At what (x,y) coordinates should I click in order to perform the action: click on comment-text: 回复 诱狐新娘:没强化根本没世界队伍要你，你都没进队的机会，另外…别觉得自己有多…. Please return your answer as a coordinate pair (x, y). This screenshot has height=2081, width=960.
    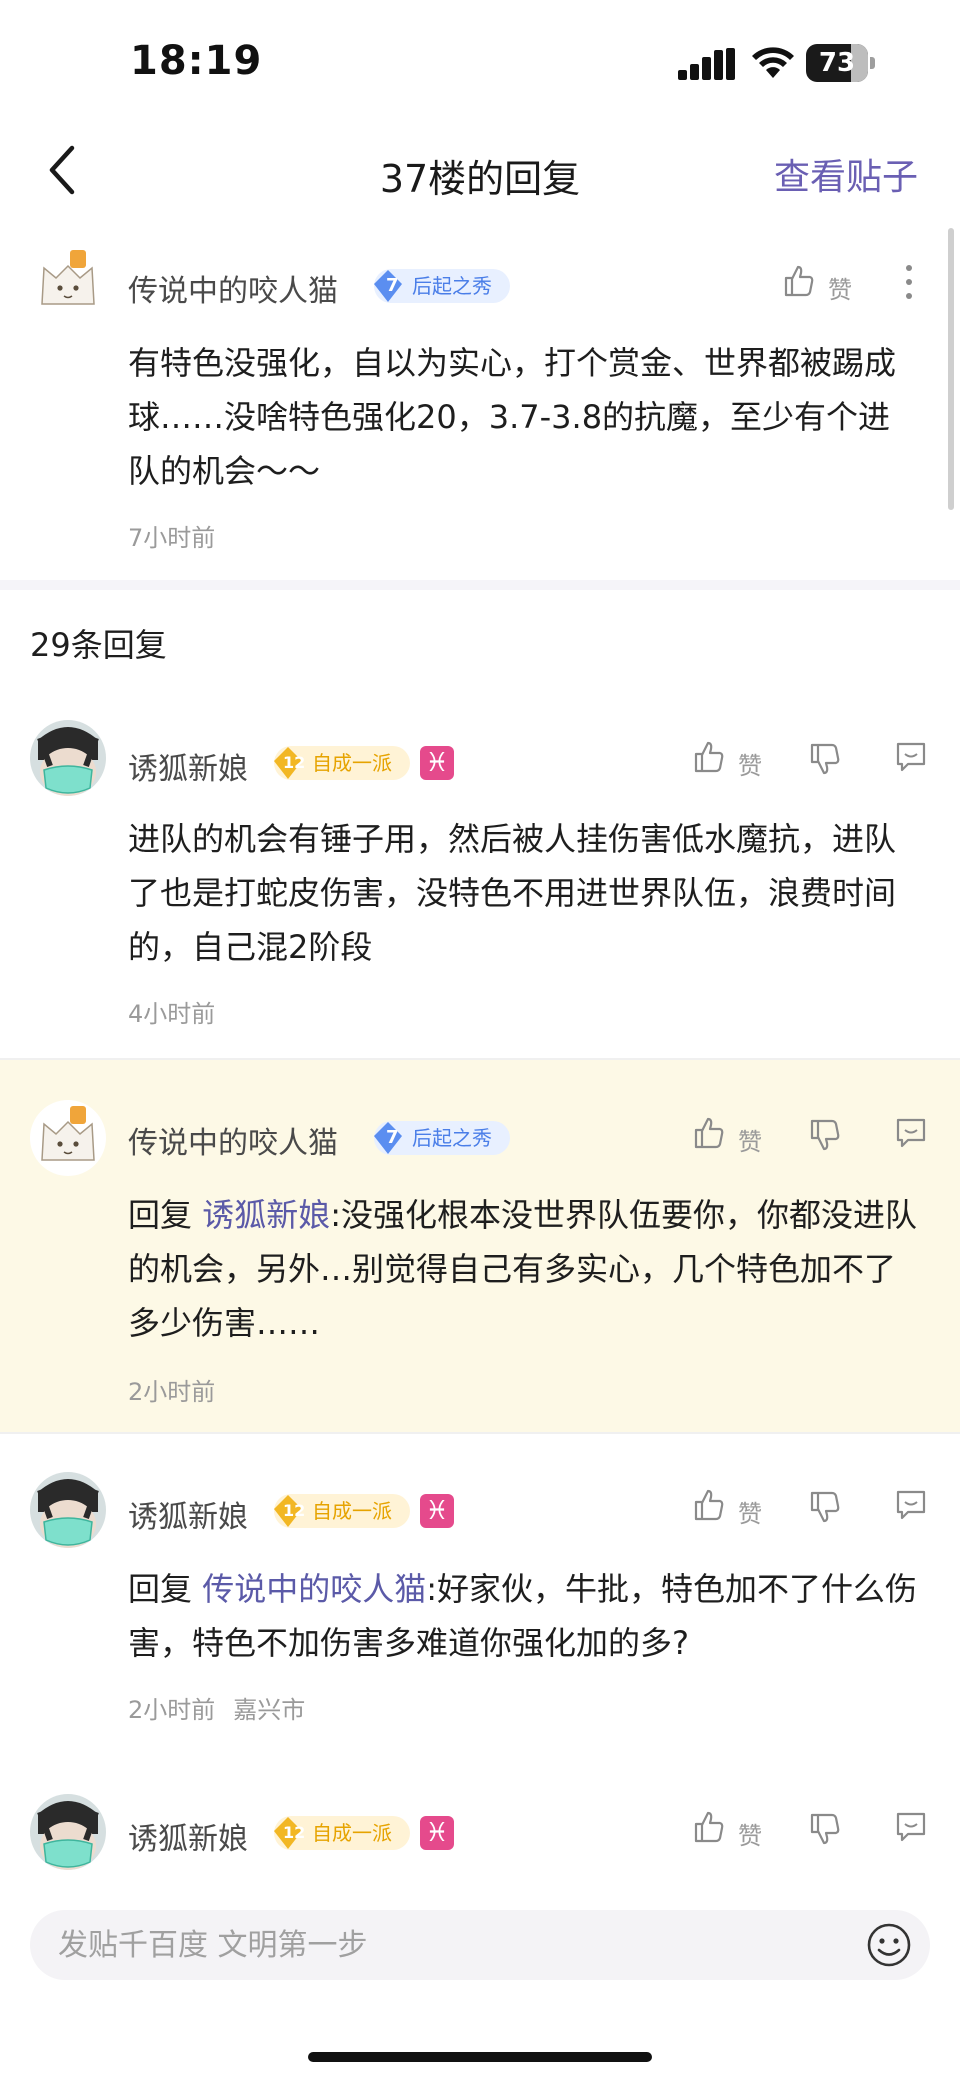
    Looking at the image, I should click on (523, 1269).